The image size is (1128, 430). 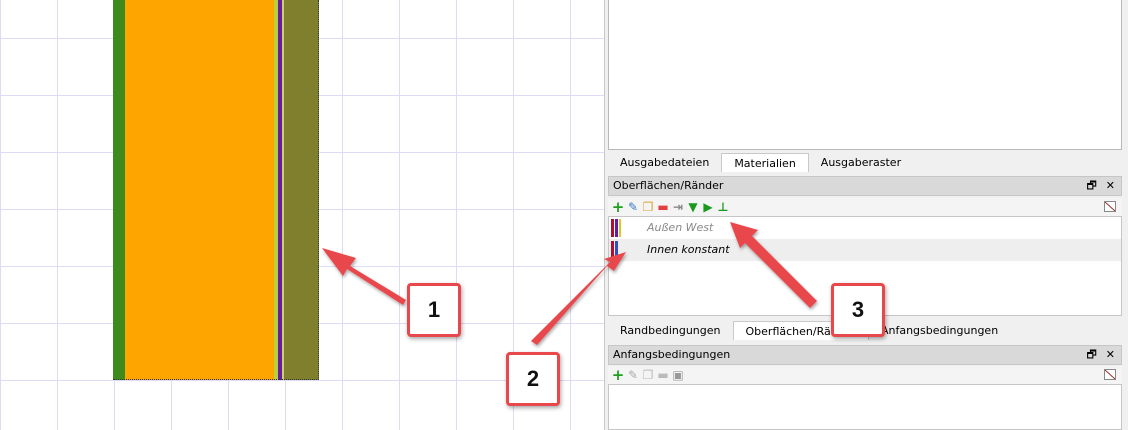 I want to click on initial-dock-title-text: Anfangsbedingungen, so click(x=672, y=354).